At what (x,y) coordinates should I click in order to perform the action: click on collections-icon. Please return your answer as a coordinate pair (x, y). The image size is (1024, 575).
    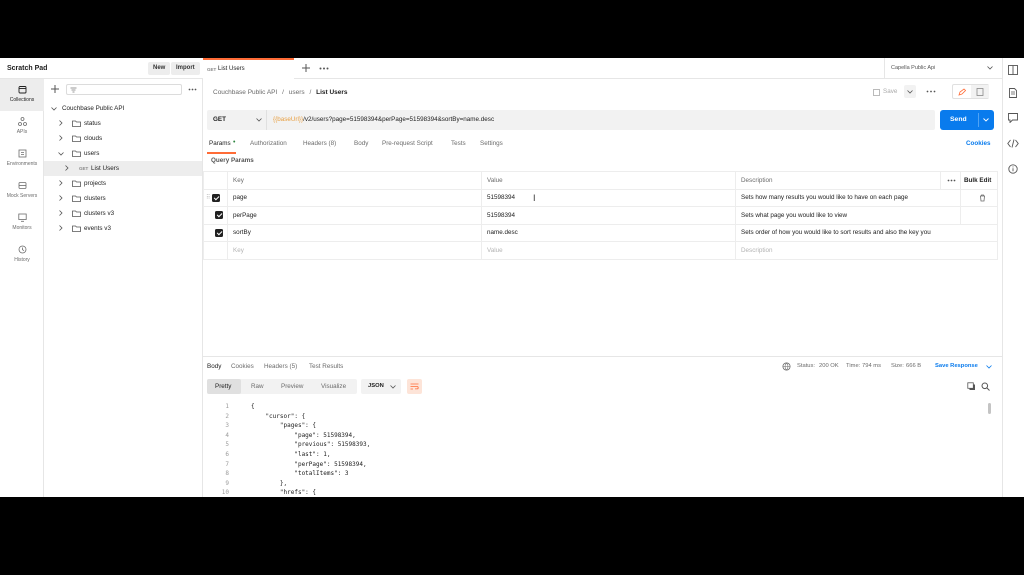
    Looking at the image, I should click on (22, 90).